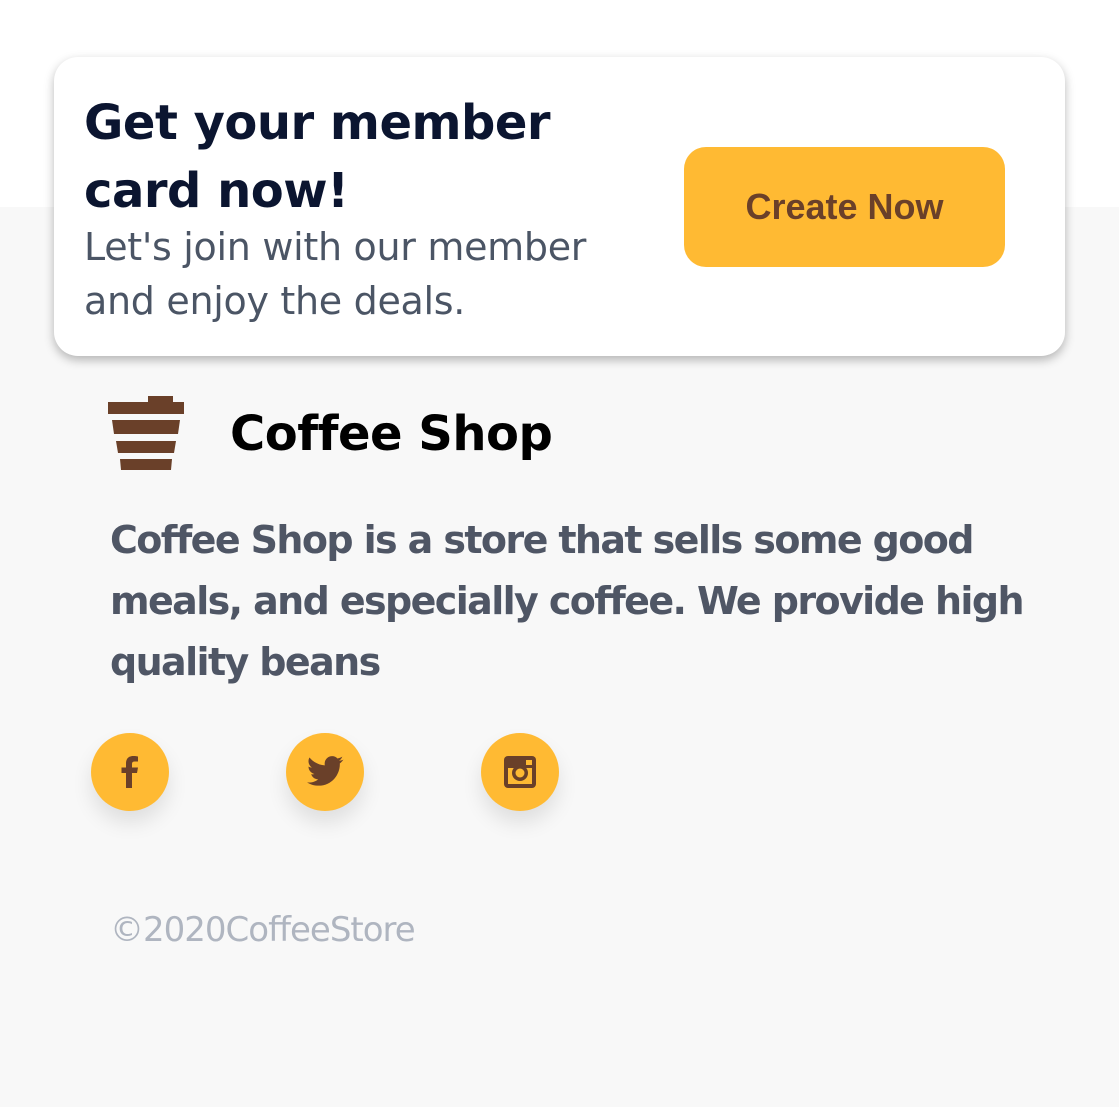 This screenshot has height=1107, width=1119. What do you see at coordinates (263, 930) in the screenshot?
I see `copyright-text: ©2020CoffeeStore` at bounding box center [263, 930].